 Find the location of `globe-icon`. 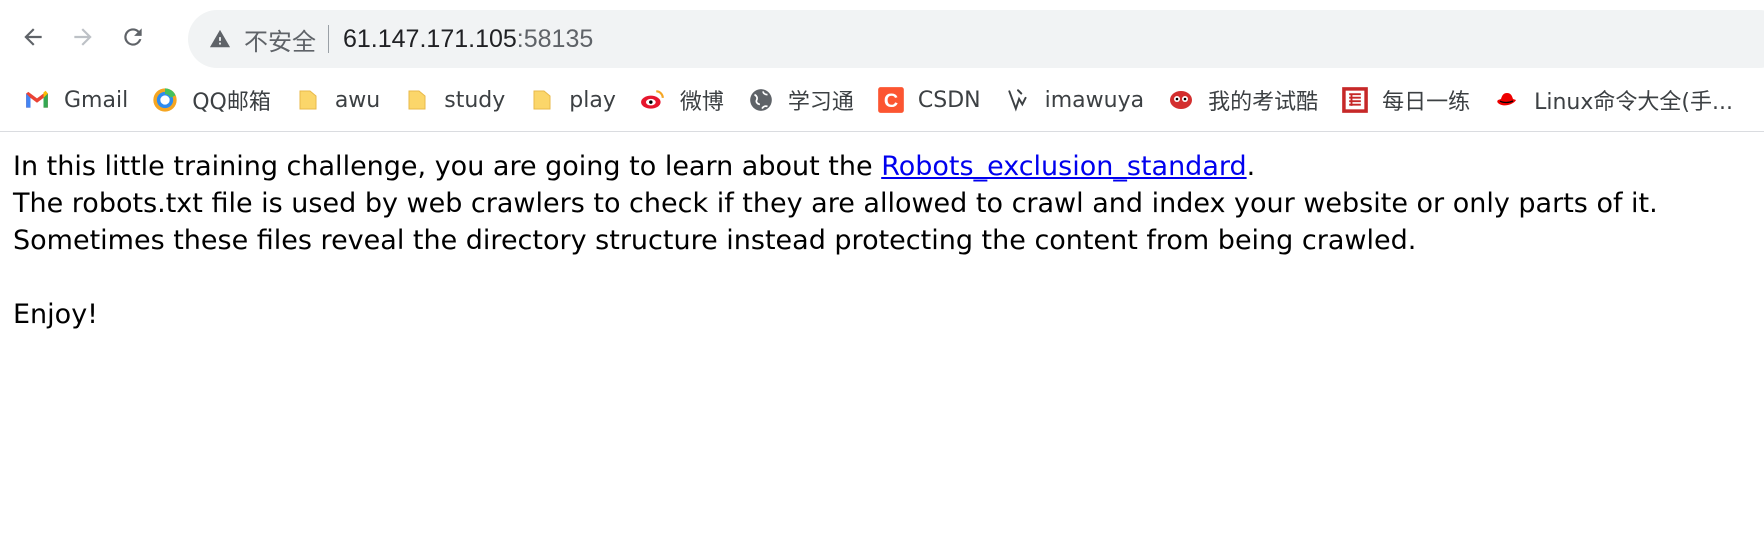

globe-icon is located at coordinates (761, 100).